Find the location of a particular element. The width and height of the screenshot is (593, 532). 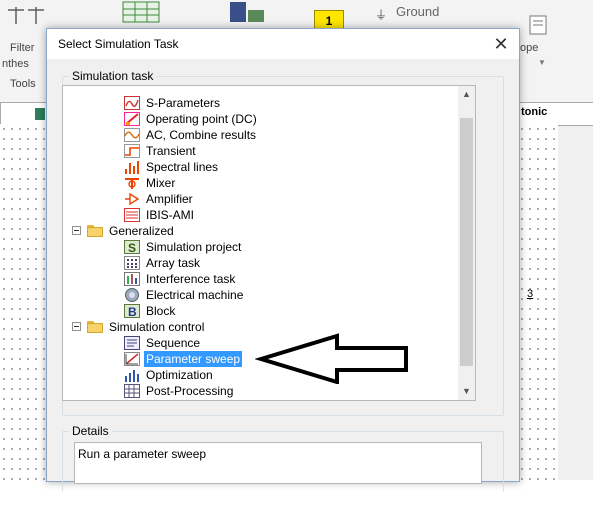

tree-item-label: Electrical machine is located at coordinates (195, 295).